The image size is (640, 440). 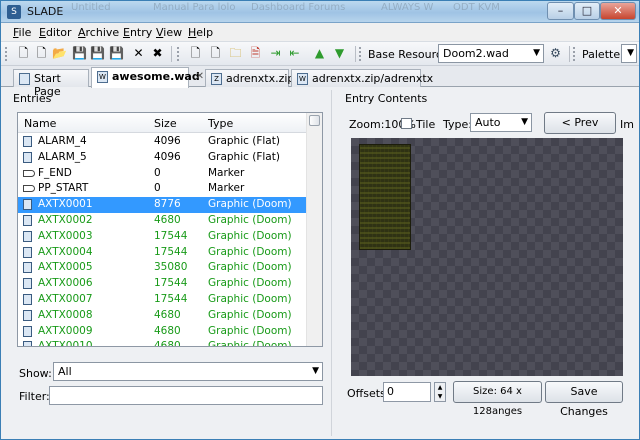 I want to click on export-icon: ⇤, so click(x=294, y=53).